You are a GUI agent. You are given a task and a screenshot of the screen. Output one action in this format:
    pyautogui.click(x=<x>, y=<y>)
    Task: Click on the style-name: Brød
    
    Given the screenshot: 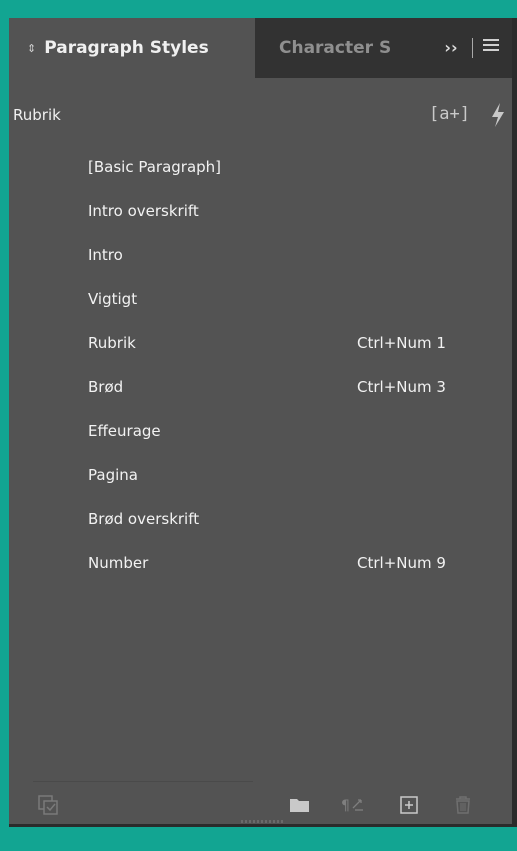 What is the action you would take?
    pyautogui.click(x=106, y=387)
    